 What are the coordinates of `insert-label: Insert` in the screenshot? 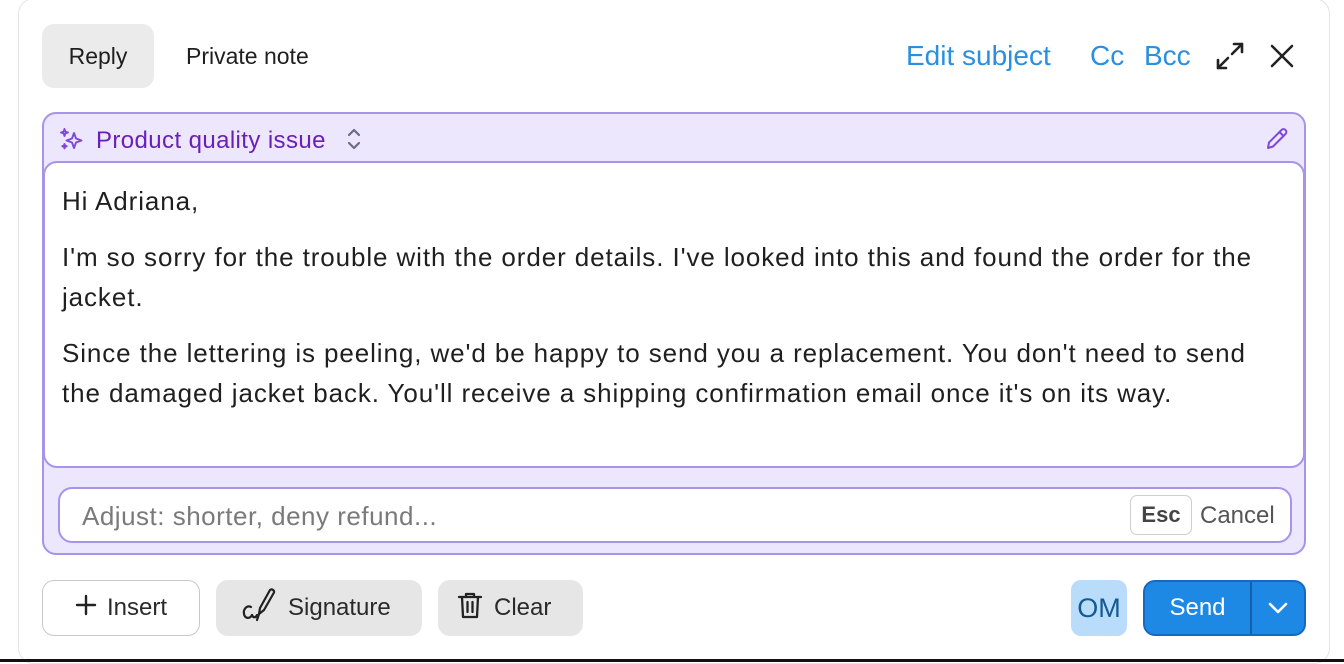 It's located at (137, 607).